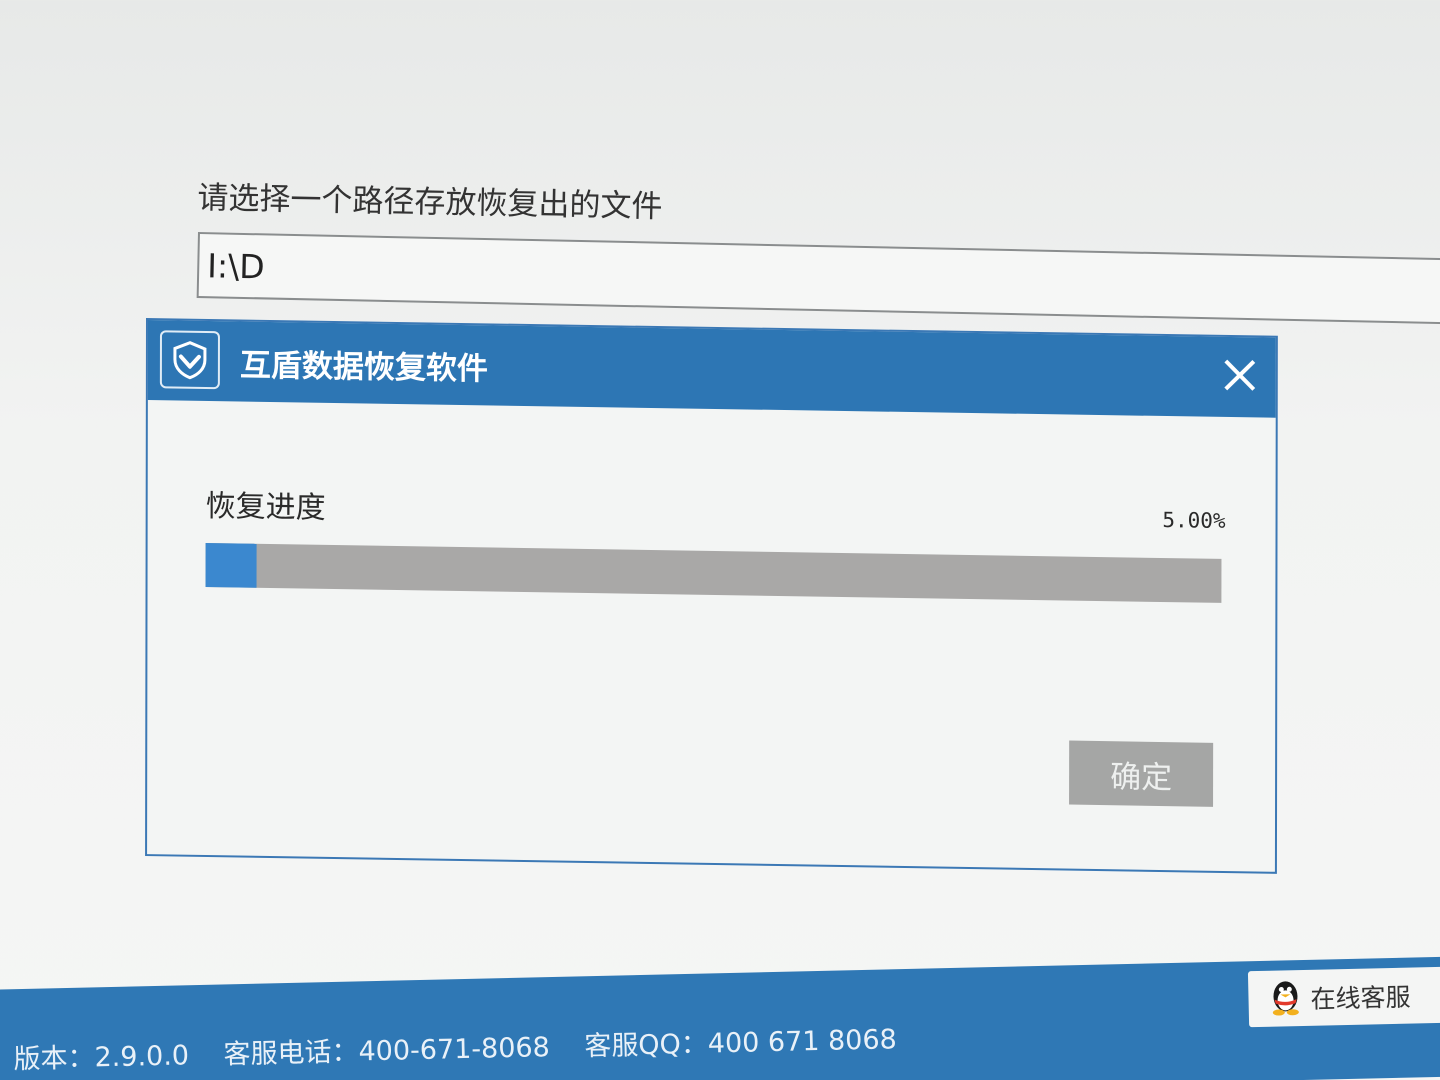 This screenshot has height=1080, width=1440. Describe the element at coordinates (741, 1043) in the screenshot. I see `qq-text: 客服QQ：400 671 8068` at that location.